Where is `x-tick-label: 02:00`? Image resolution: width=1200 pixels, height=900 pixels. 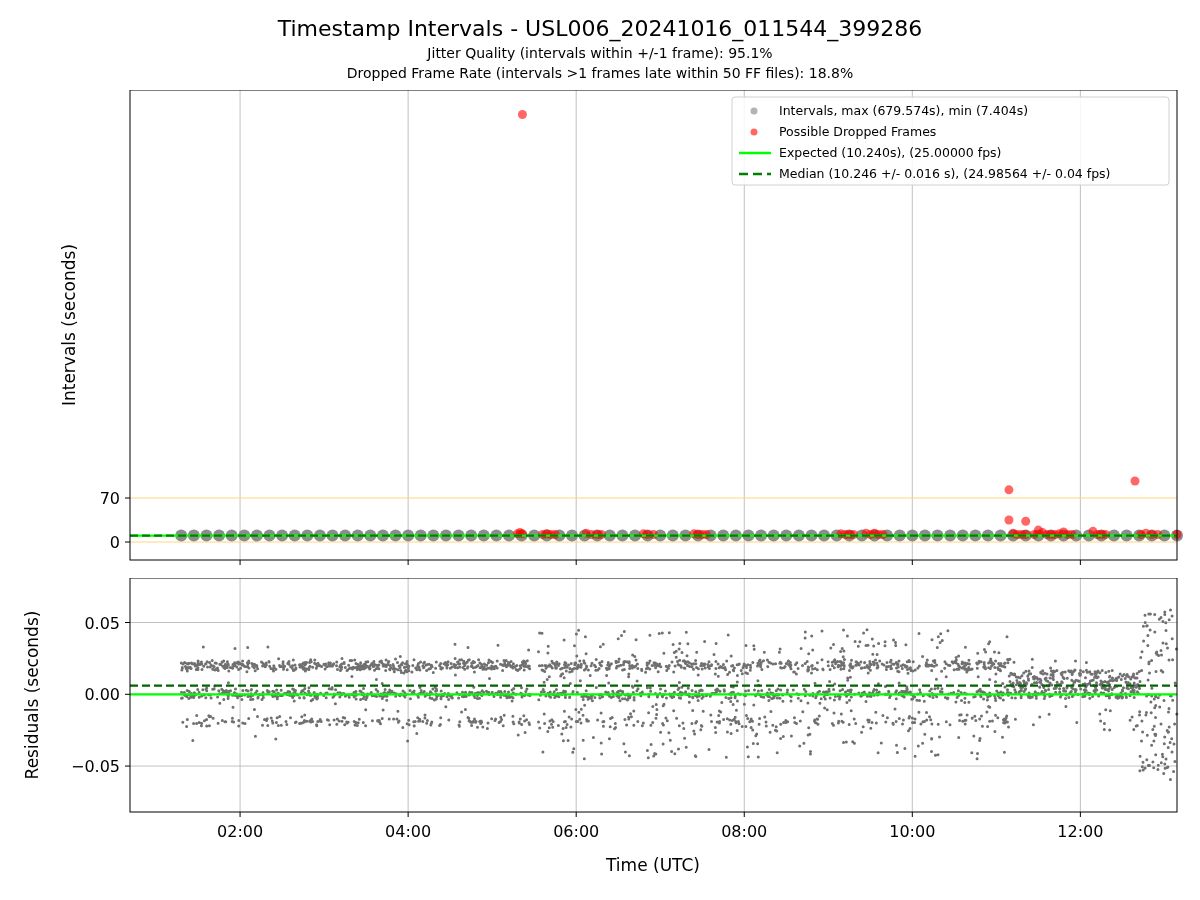 x-tick-label: 02:00 is located at coordinates (240, 831).